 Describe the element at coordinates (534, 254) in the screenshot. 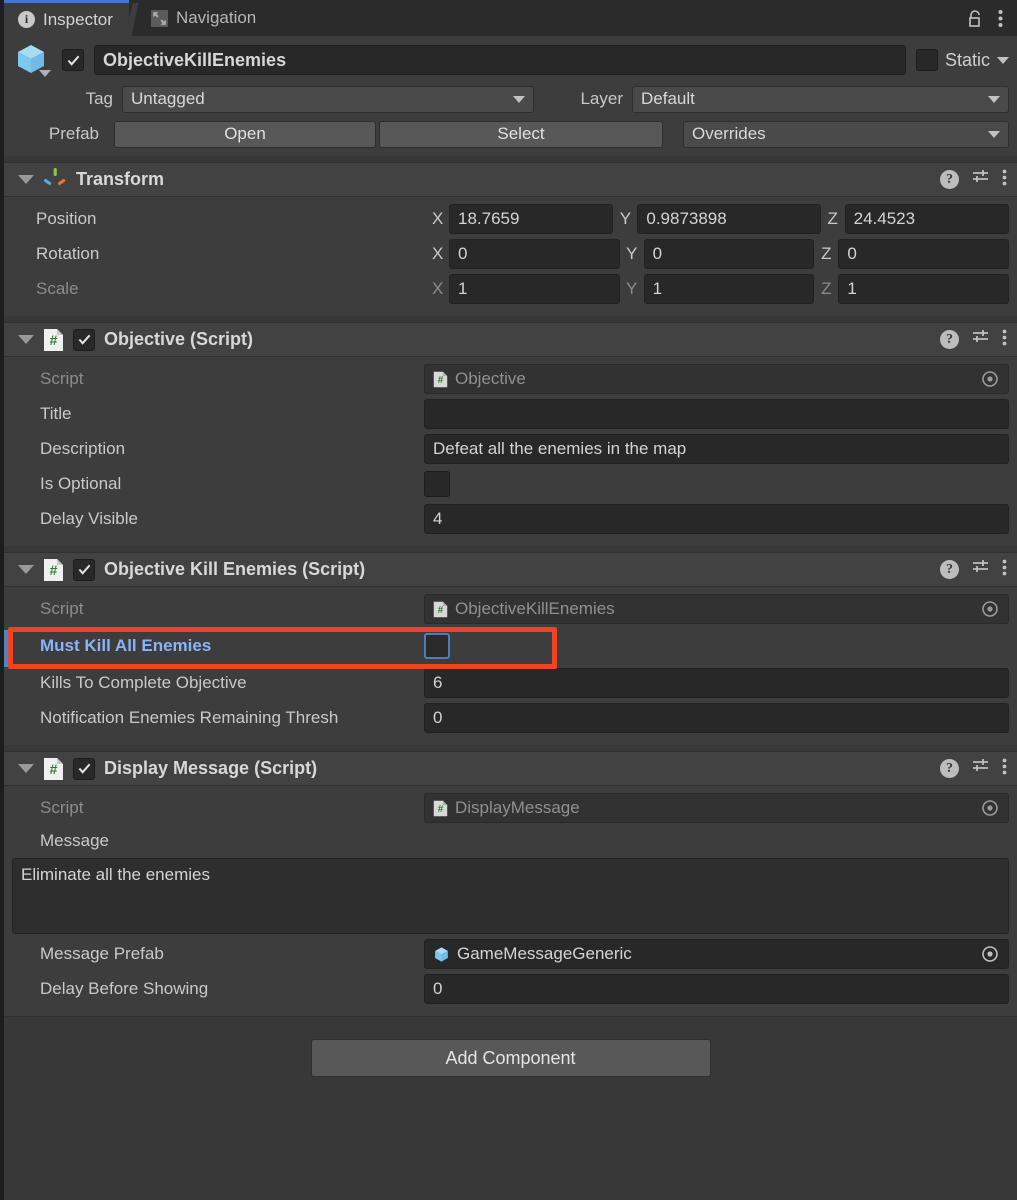

I see `rotation-x-input: 0` at that location.